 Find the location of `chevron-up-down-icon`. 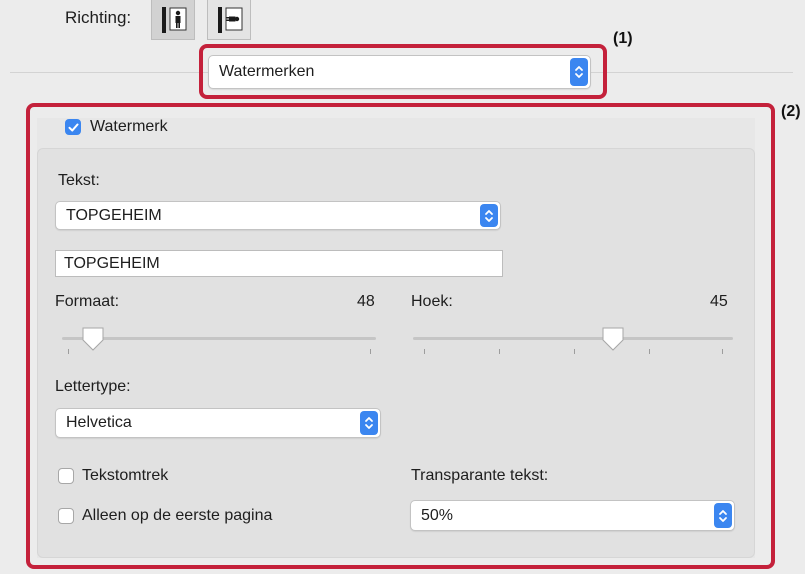

chevron-up-down-icon is located at coordinates (579, 72).